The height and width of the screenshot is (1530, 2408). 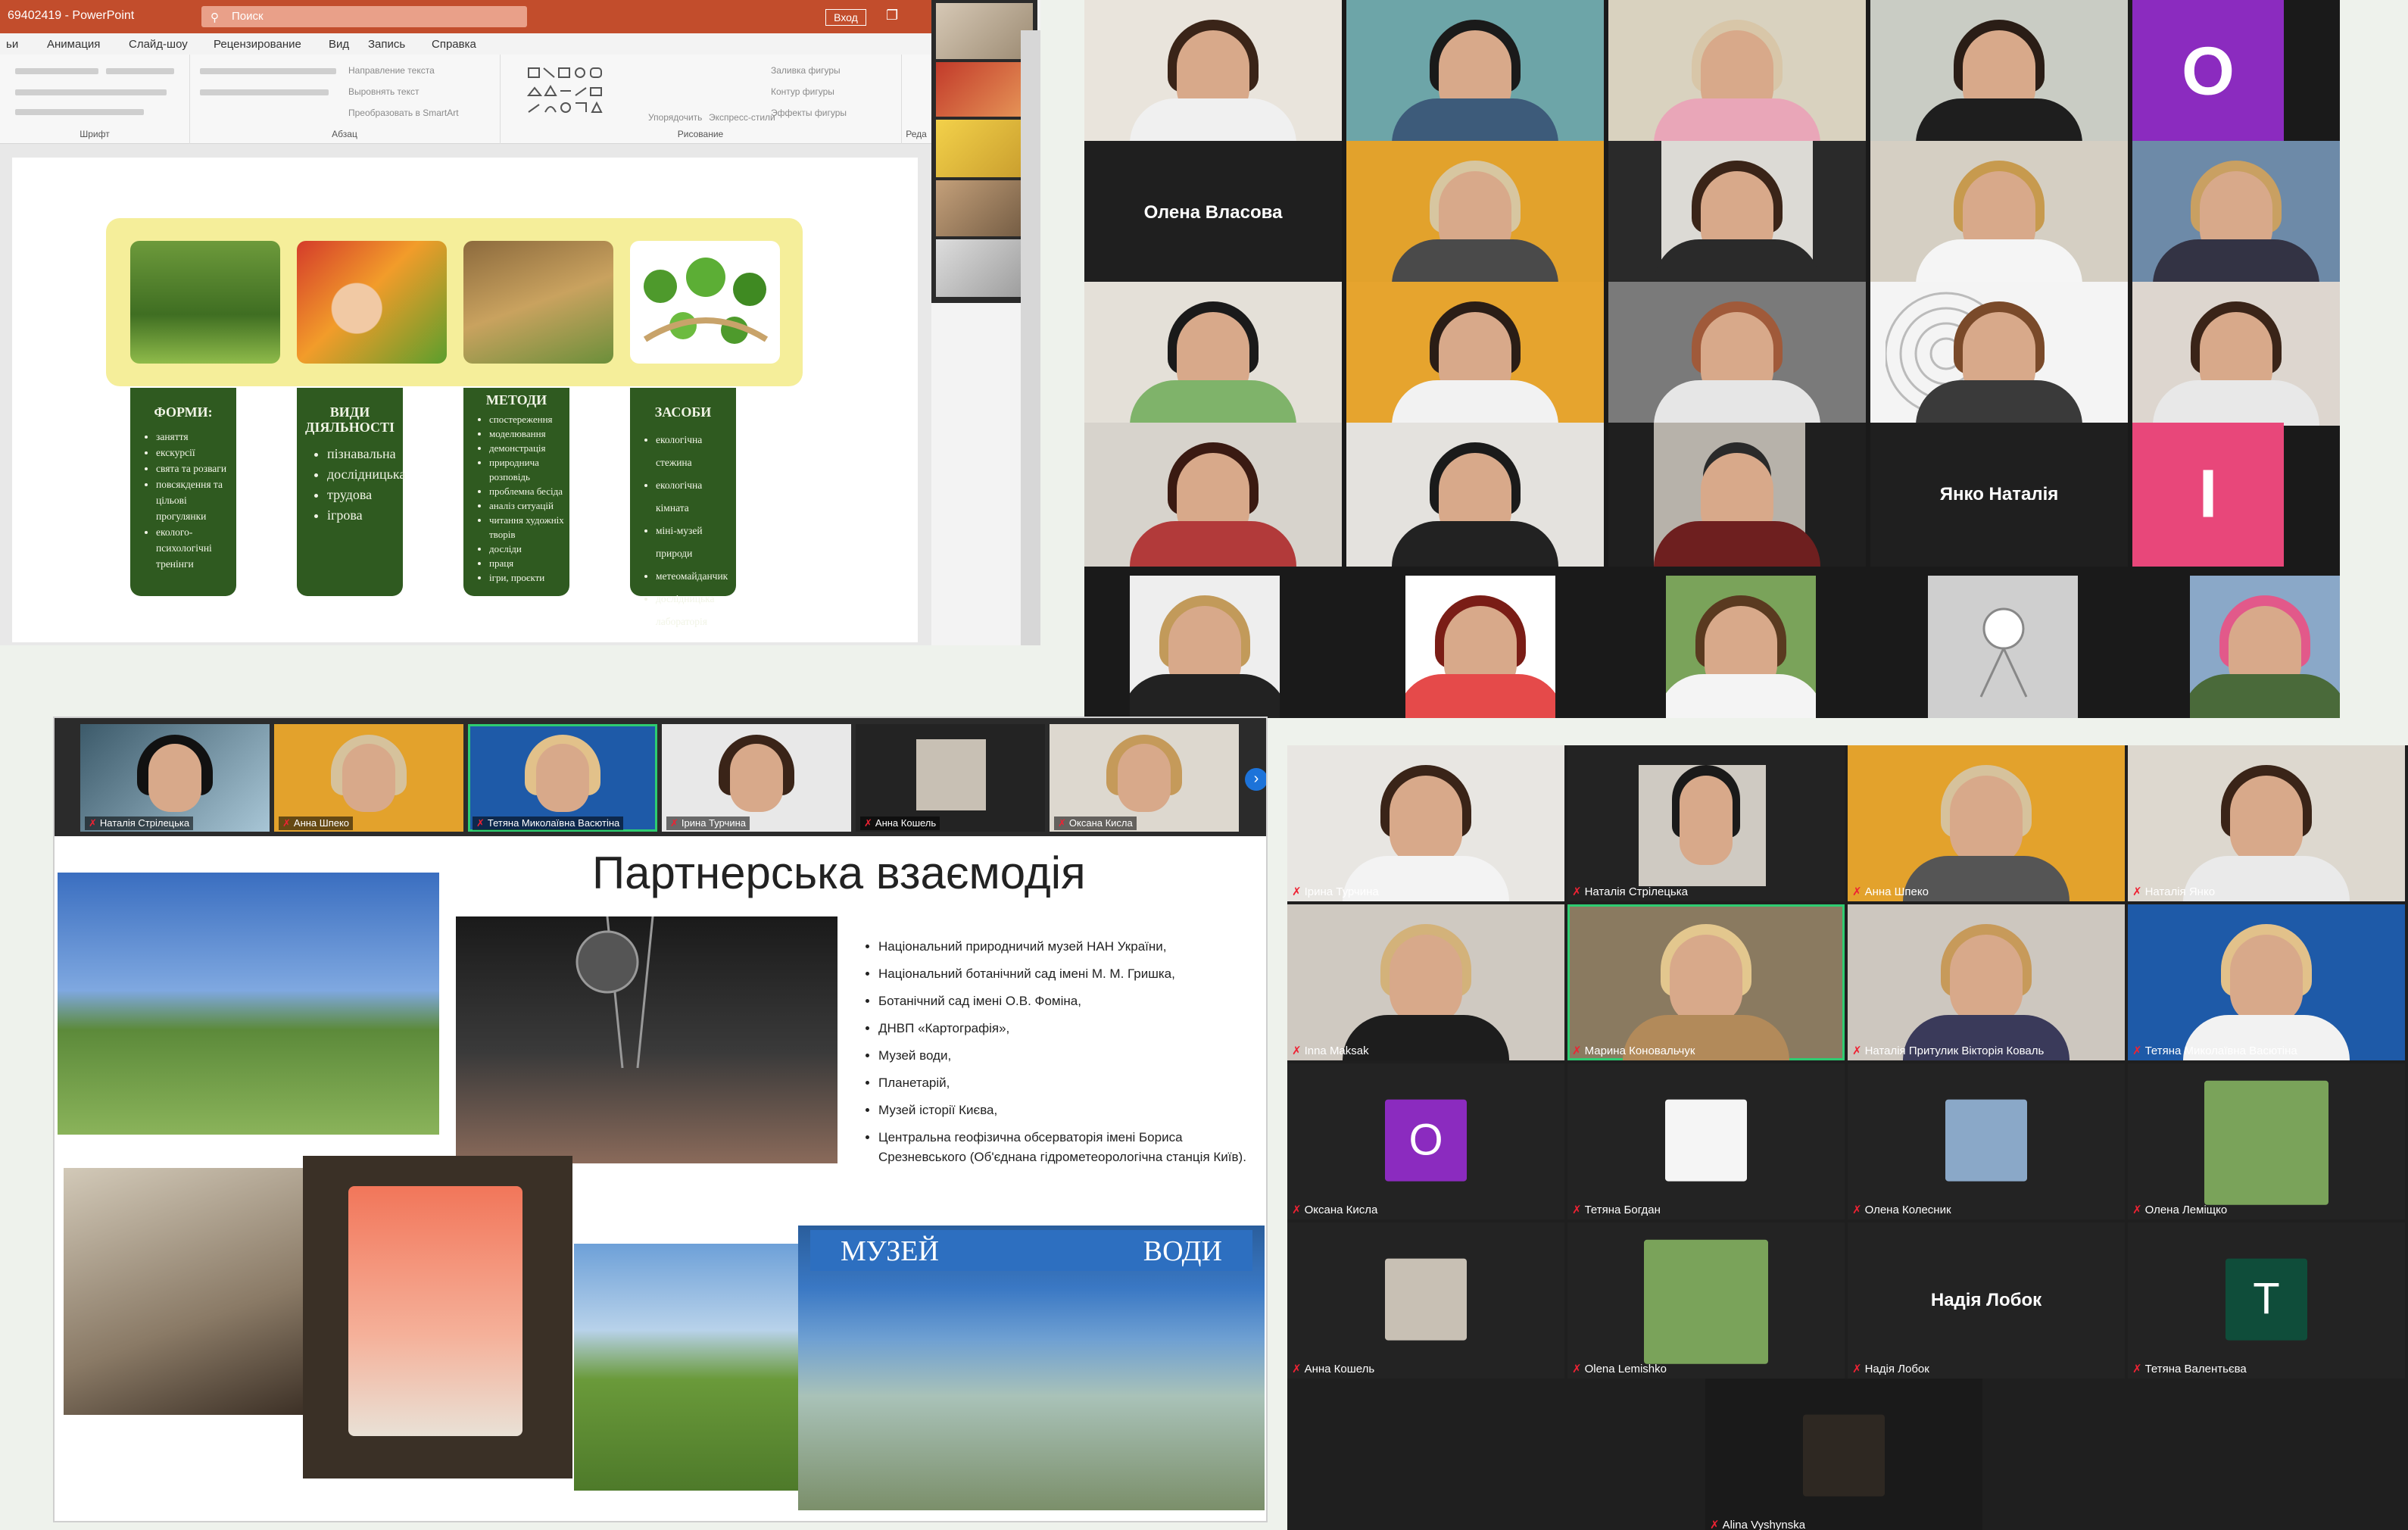 I want to click on shape-outline: Контур фигуры, so click(x=802, y=91).